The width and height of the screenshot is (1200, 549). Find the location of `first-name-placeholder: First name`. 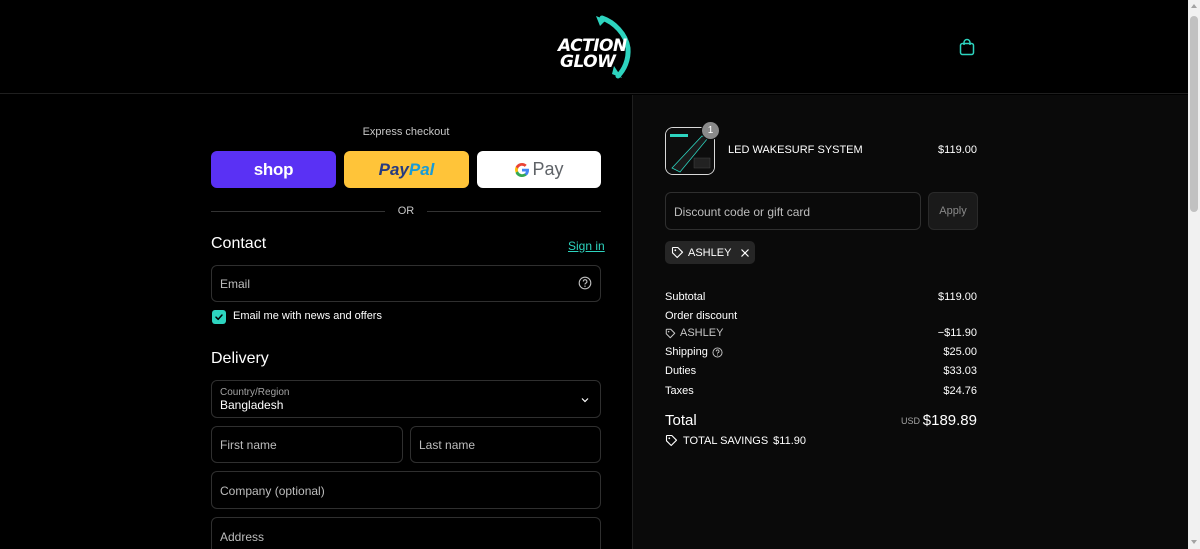

first-name-placeholder: First name is located at coordinates (248, 445).